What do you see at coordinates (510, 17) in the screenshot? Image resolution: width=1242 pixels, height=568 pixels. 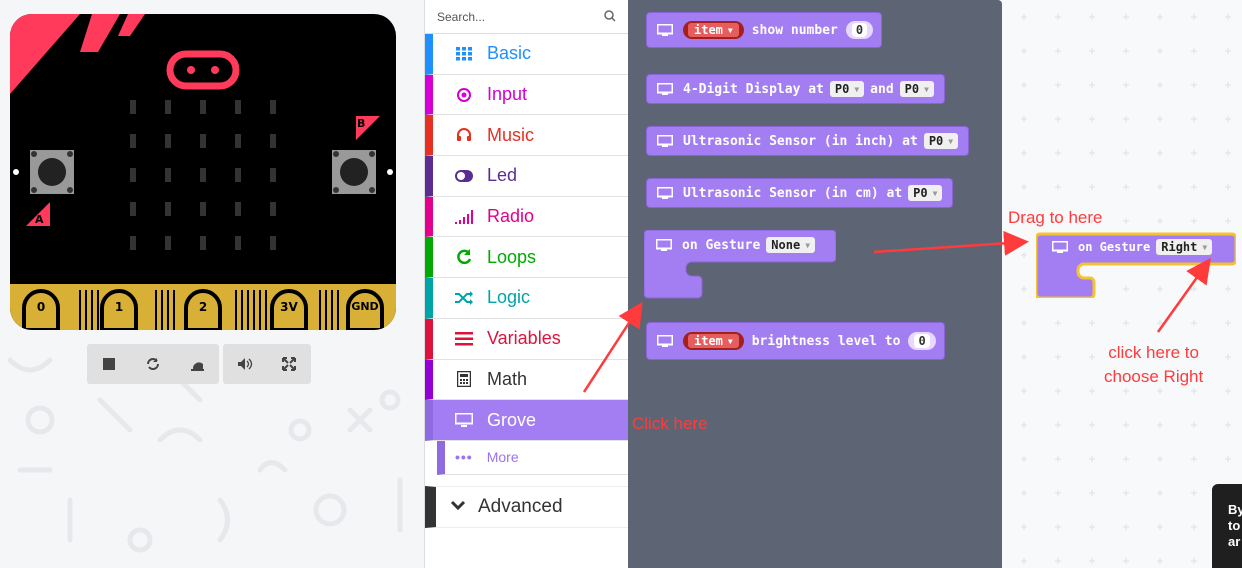 I see `search-input` at bounding box center [510, 17].